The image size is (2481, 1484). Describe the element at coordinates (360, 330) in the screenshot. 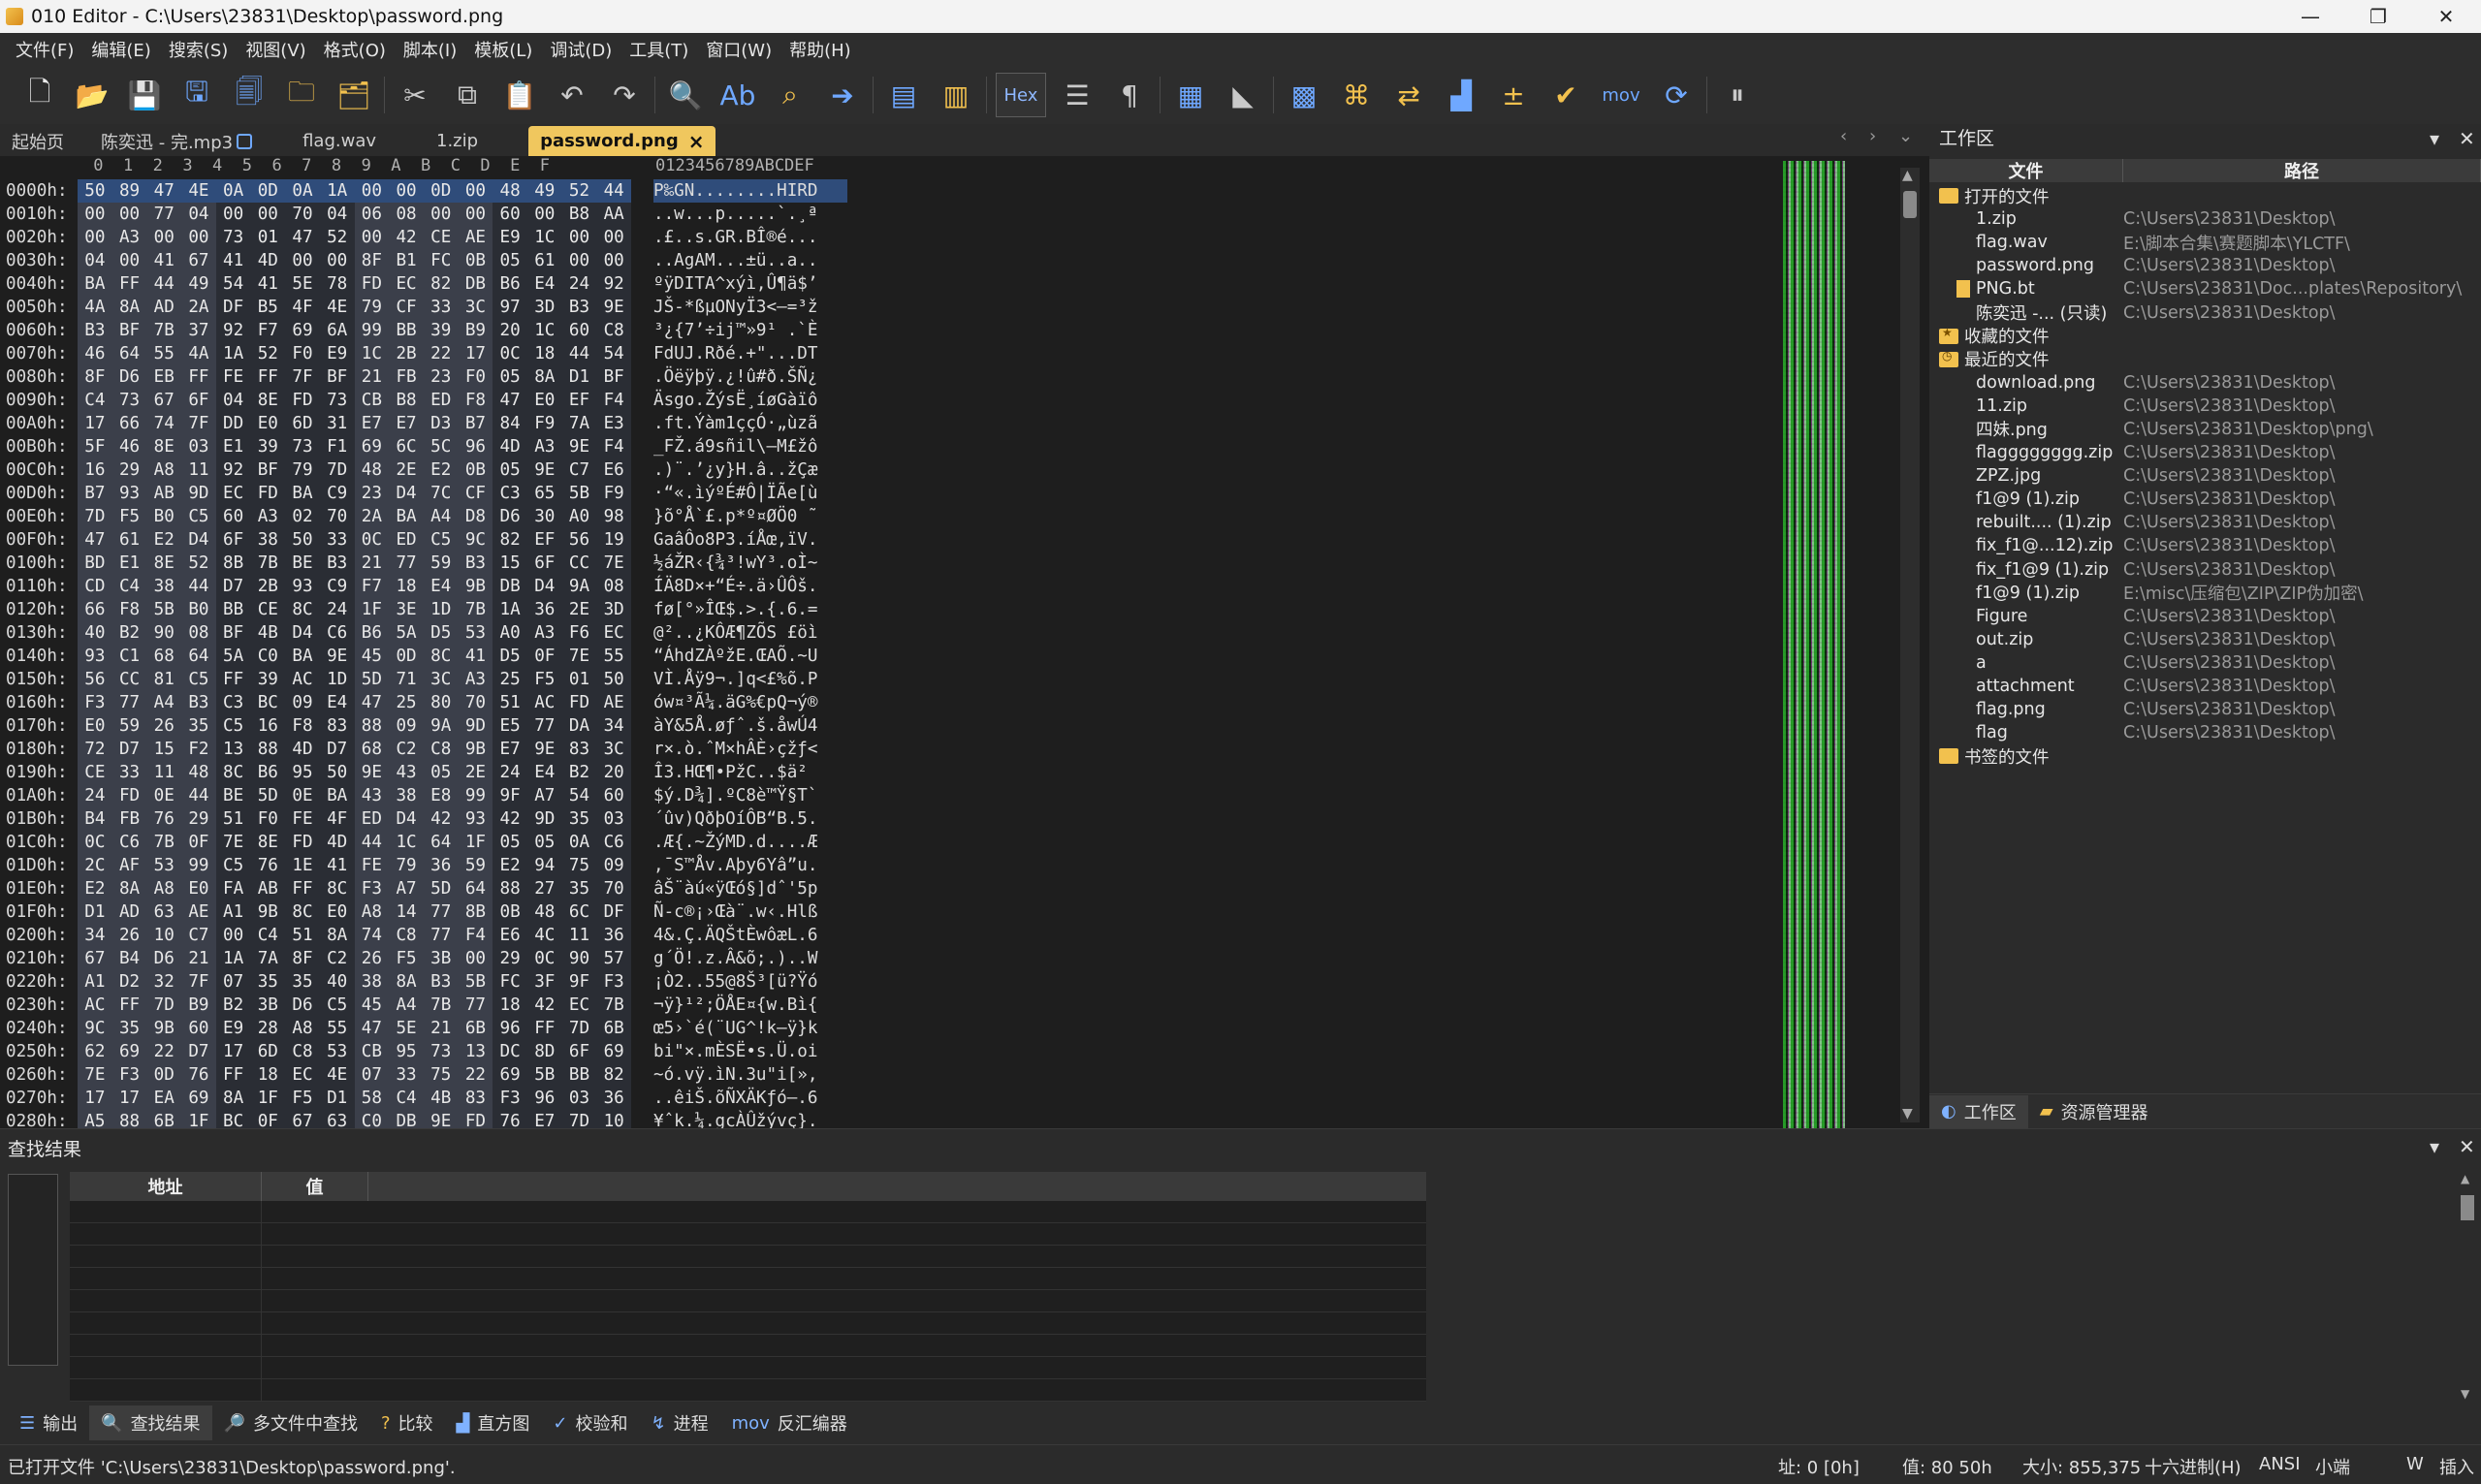

I see `row-bytes: B3 BF 7B 37 92 F7 69 6A 99 BB 39 B9 20 1C 60 C8` at that location.